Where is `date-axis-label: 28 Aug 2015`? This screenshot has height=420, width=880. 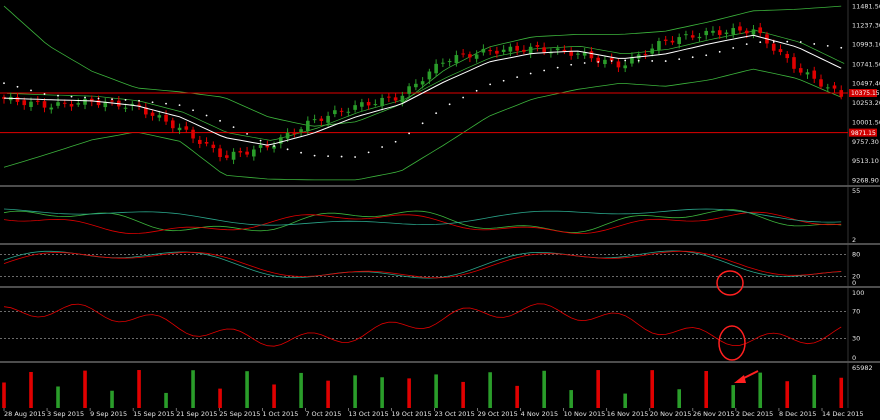
date-axis-label: 28 Aug 2015 is located at coordinates (25, 414).